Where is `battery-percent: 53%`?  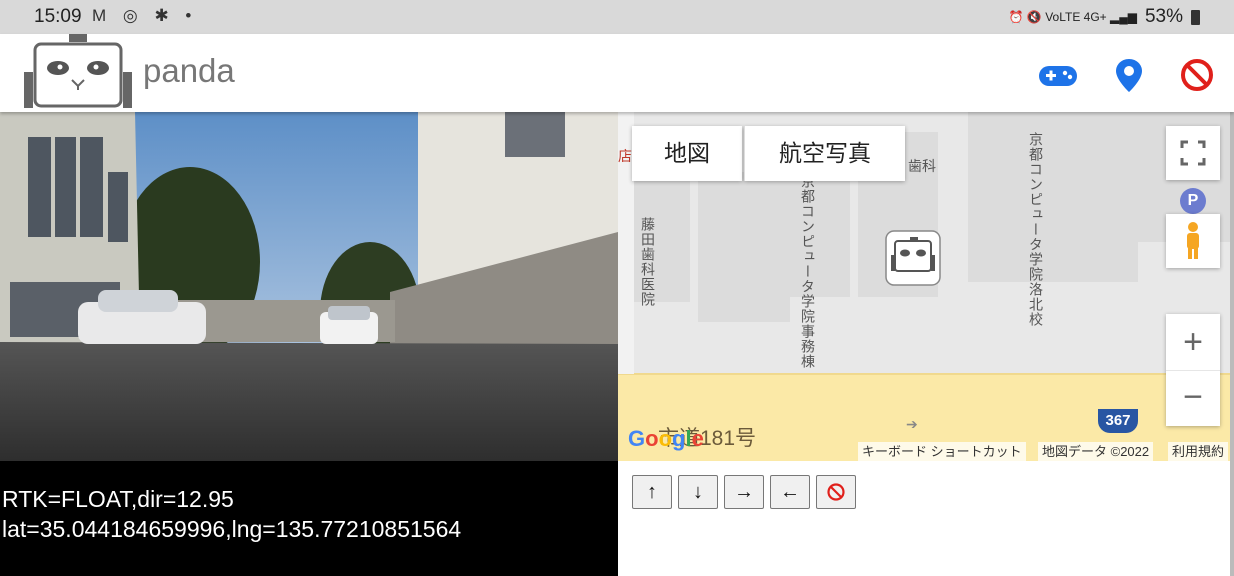
battery-percent: 53% is located at coordinates (1163, 16).